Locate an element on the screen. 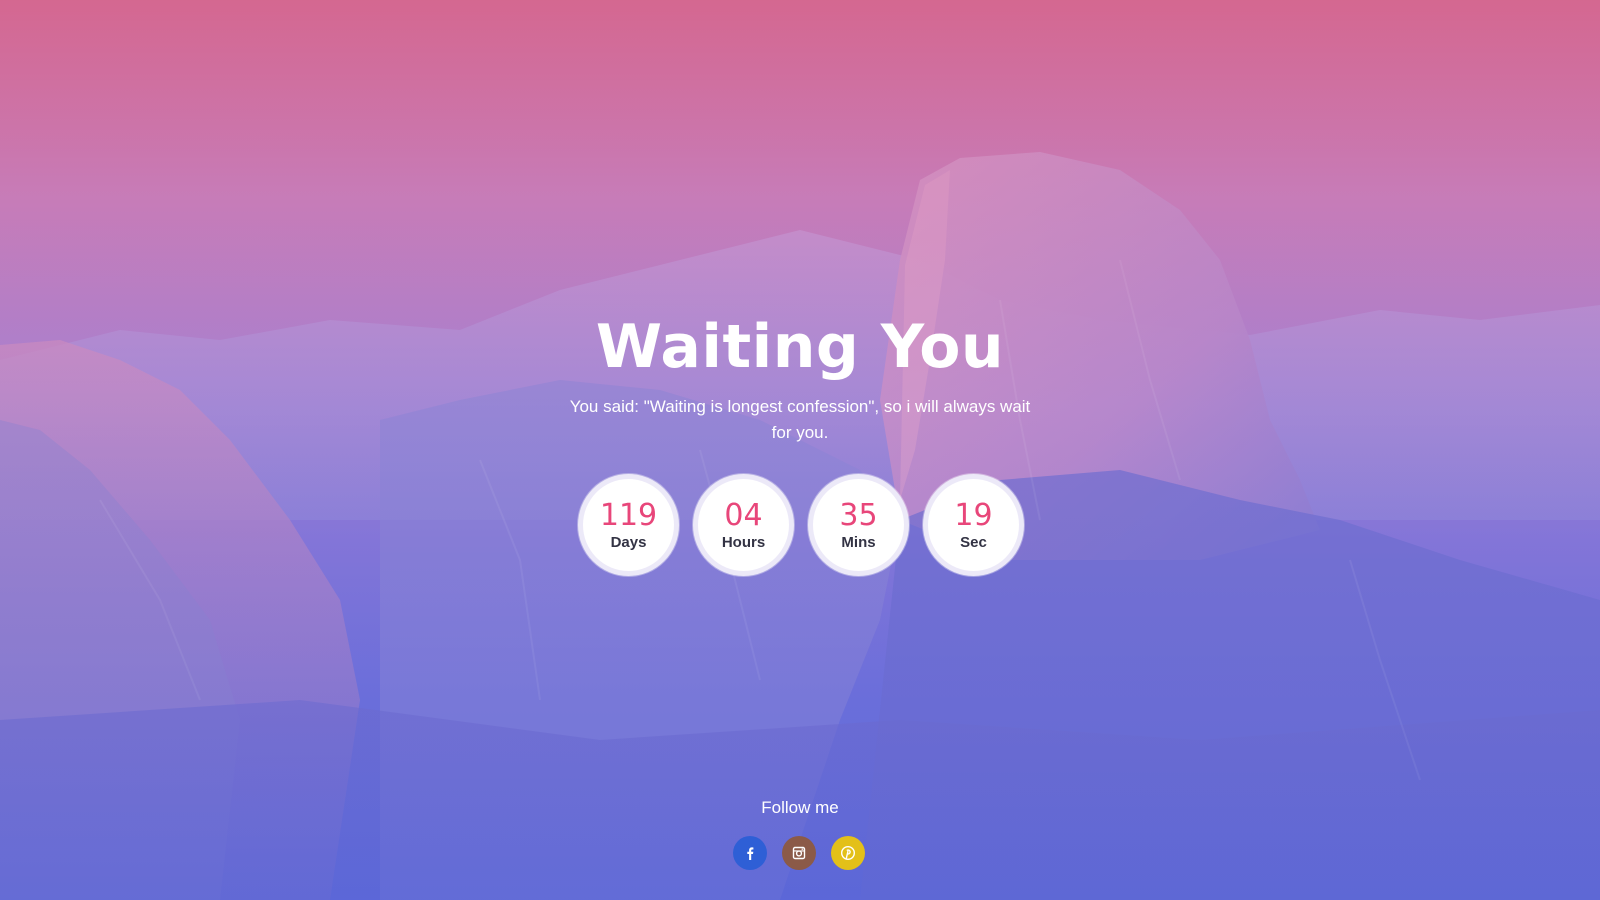  countdown-sec-value: 19 is located at coordinates (973, 515).